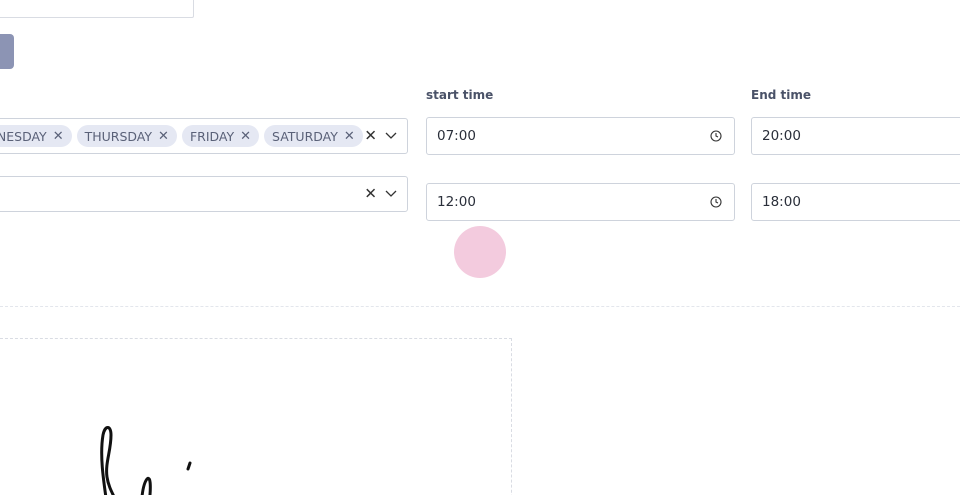 The width and height of the screenshot is (960, 495). What do you see at coordinates (460, 95) in the screenshot?
I see `start-time-label: start time` at bounding box center [460, 95].